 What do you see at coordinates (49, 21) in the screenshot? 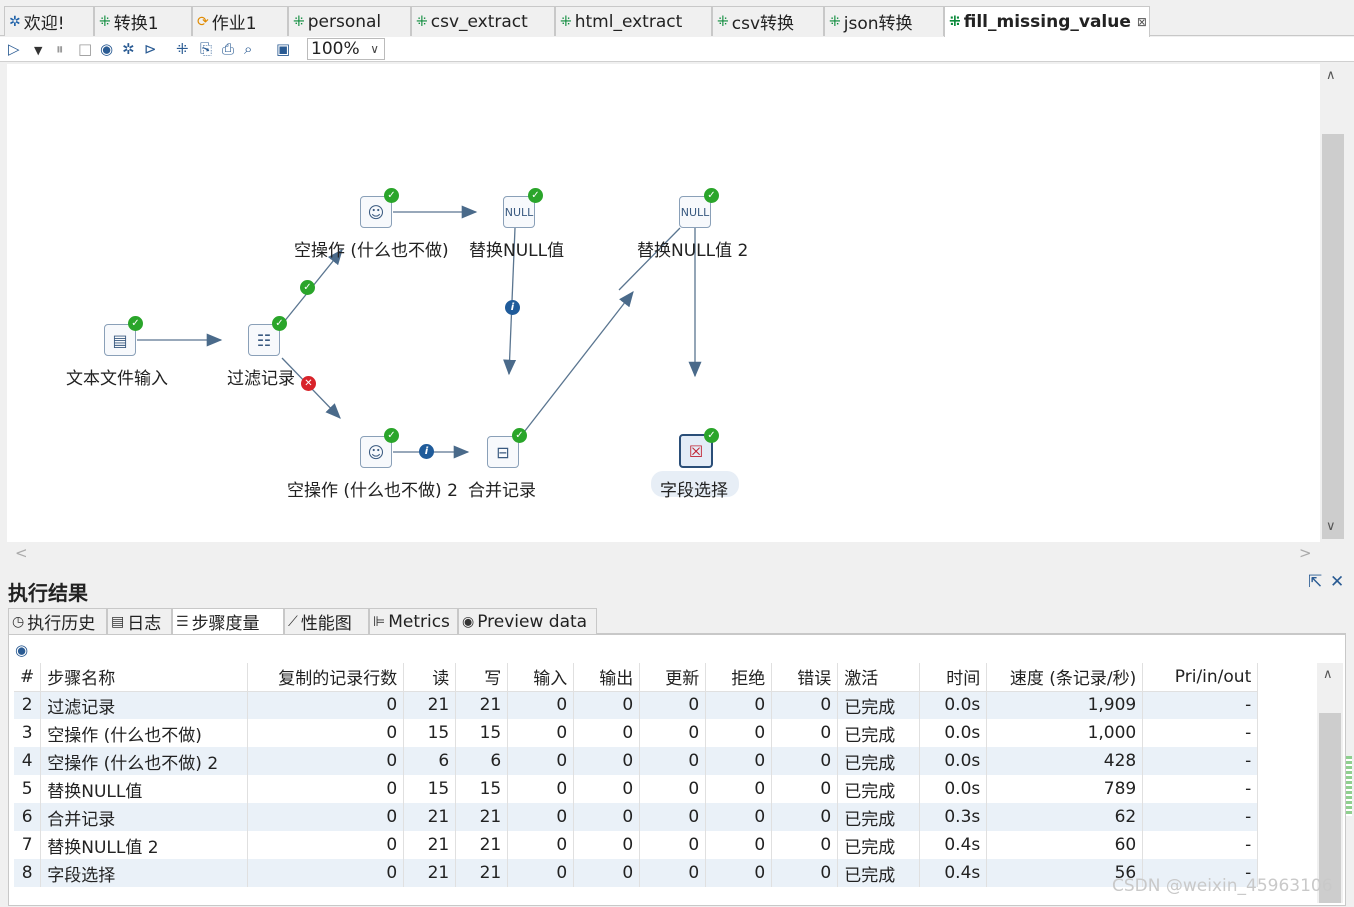
I see `tab-welcome: ✲ 欢迎!` at bounding box center [49, 21].